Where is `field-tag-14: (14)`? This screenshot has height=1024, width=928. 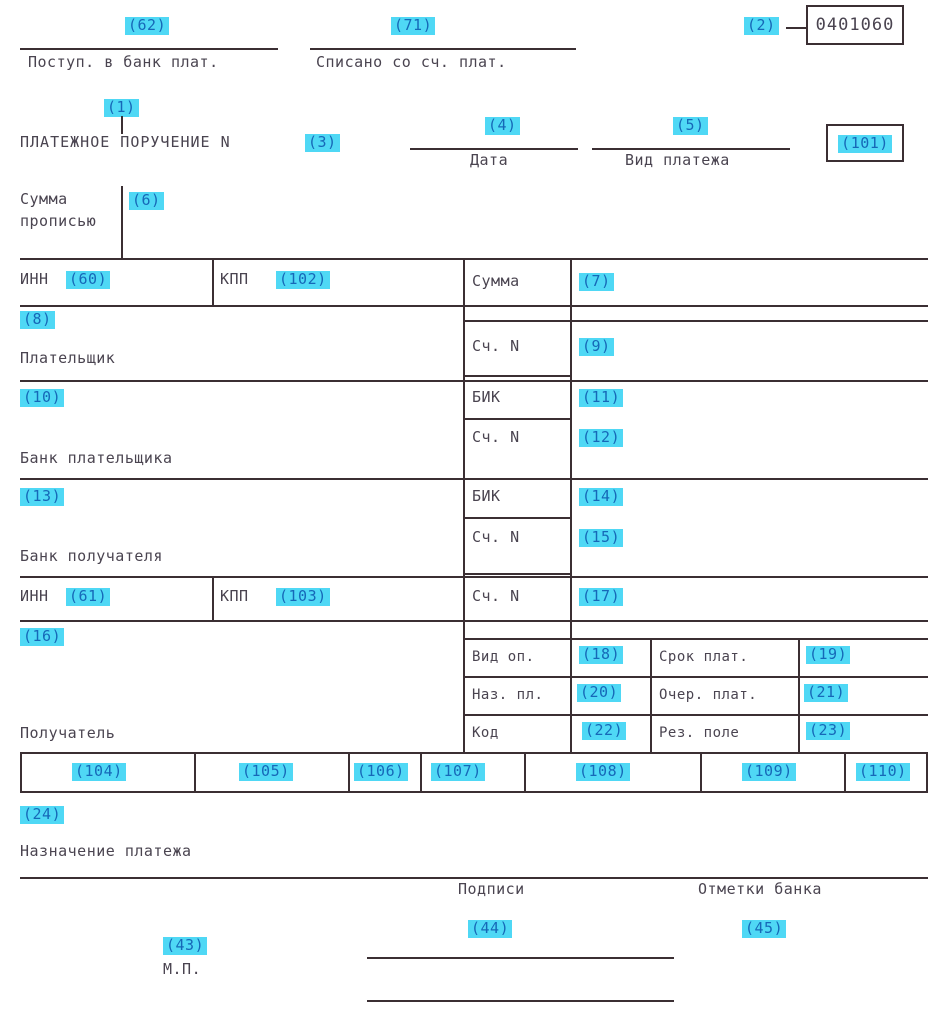 field-tag-14: (14) is located at coordinates (601, 497).